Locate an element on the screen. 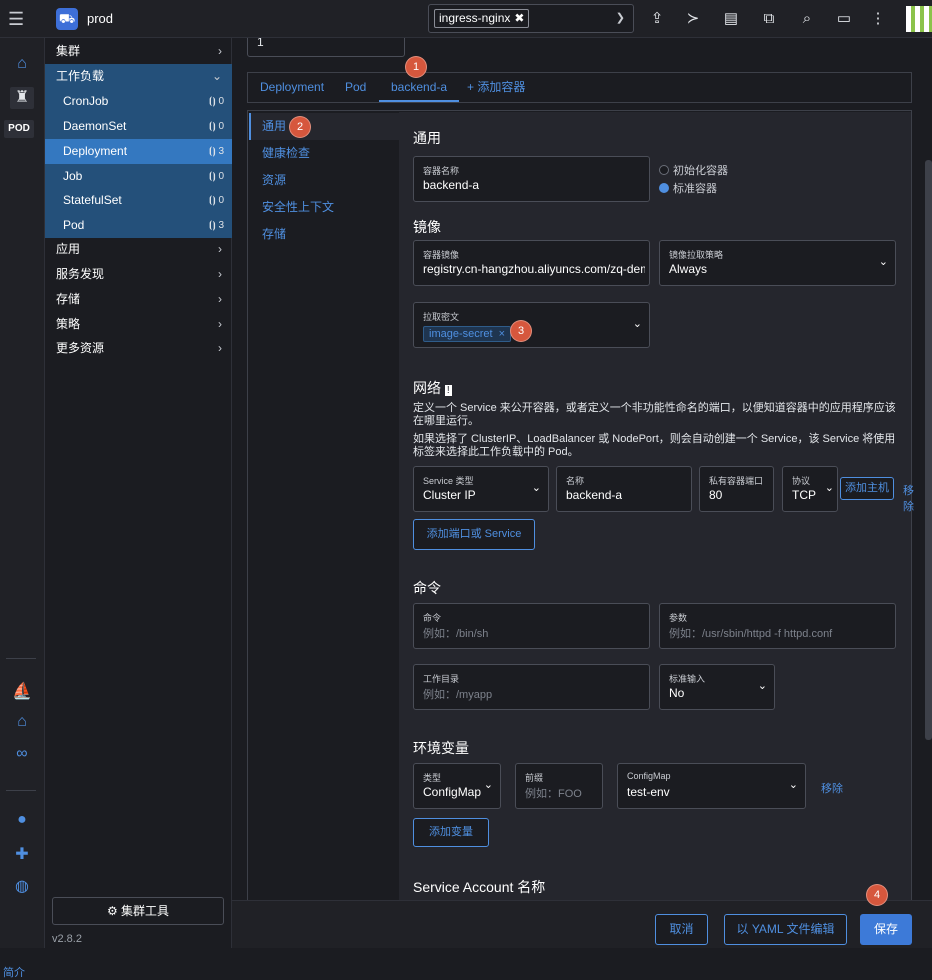 This screenshot has height=980, width=932. tab-health-check: 健康检查 is located at coordinates (324, 153).